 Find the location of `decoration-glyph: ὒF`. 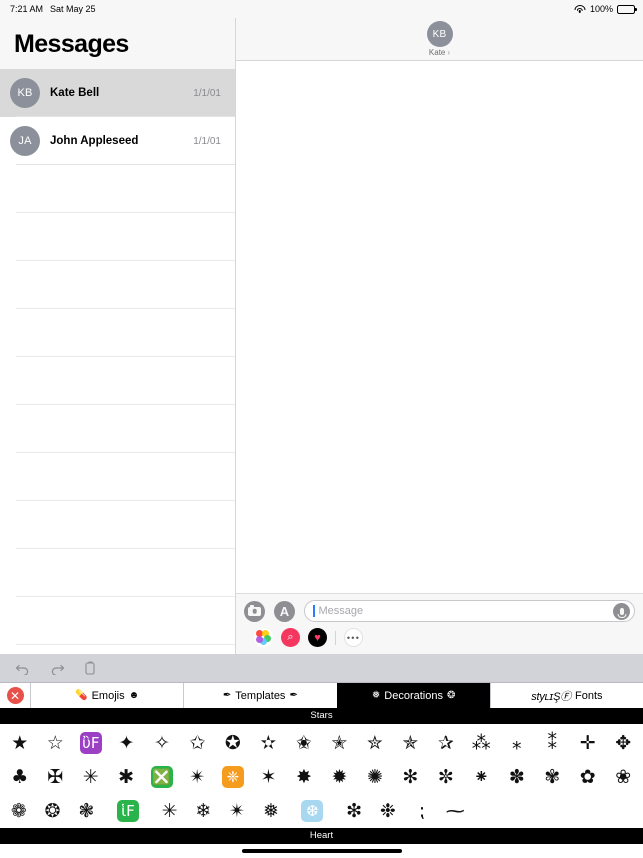

decoration-glyph: ὒF is located at coordinates (91, 743).